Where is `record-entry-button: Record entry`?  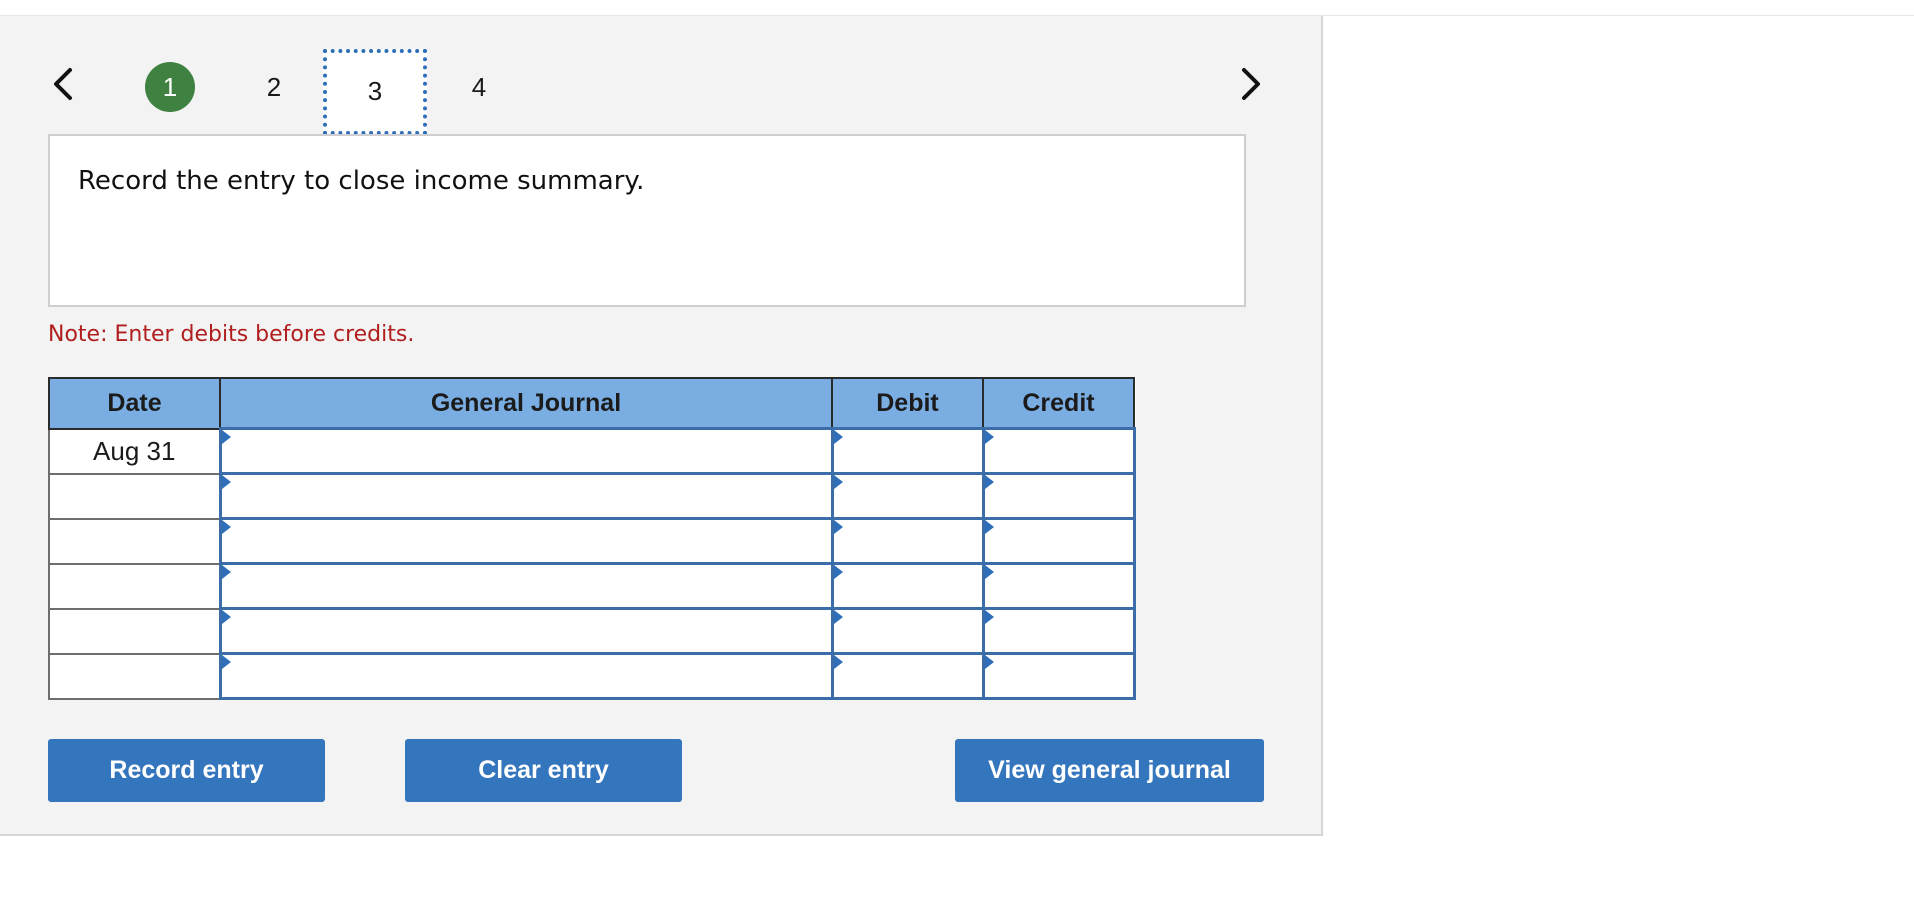
record-entry-button: Record entry is located at coordinates (186, 770).